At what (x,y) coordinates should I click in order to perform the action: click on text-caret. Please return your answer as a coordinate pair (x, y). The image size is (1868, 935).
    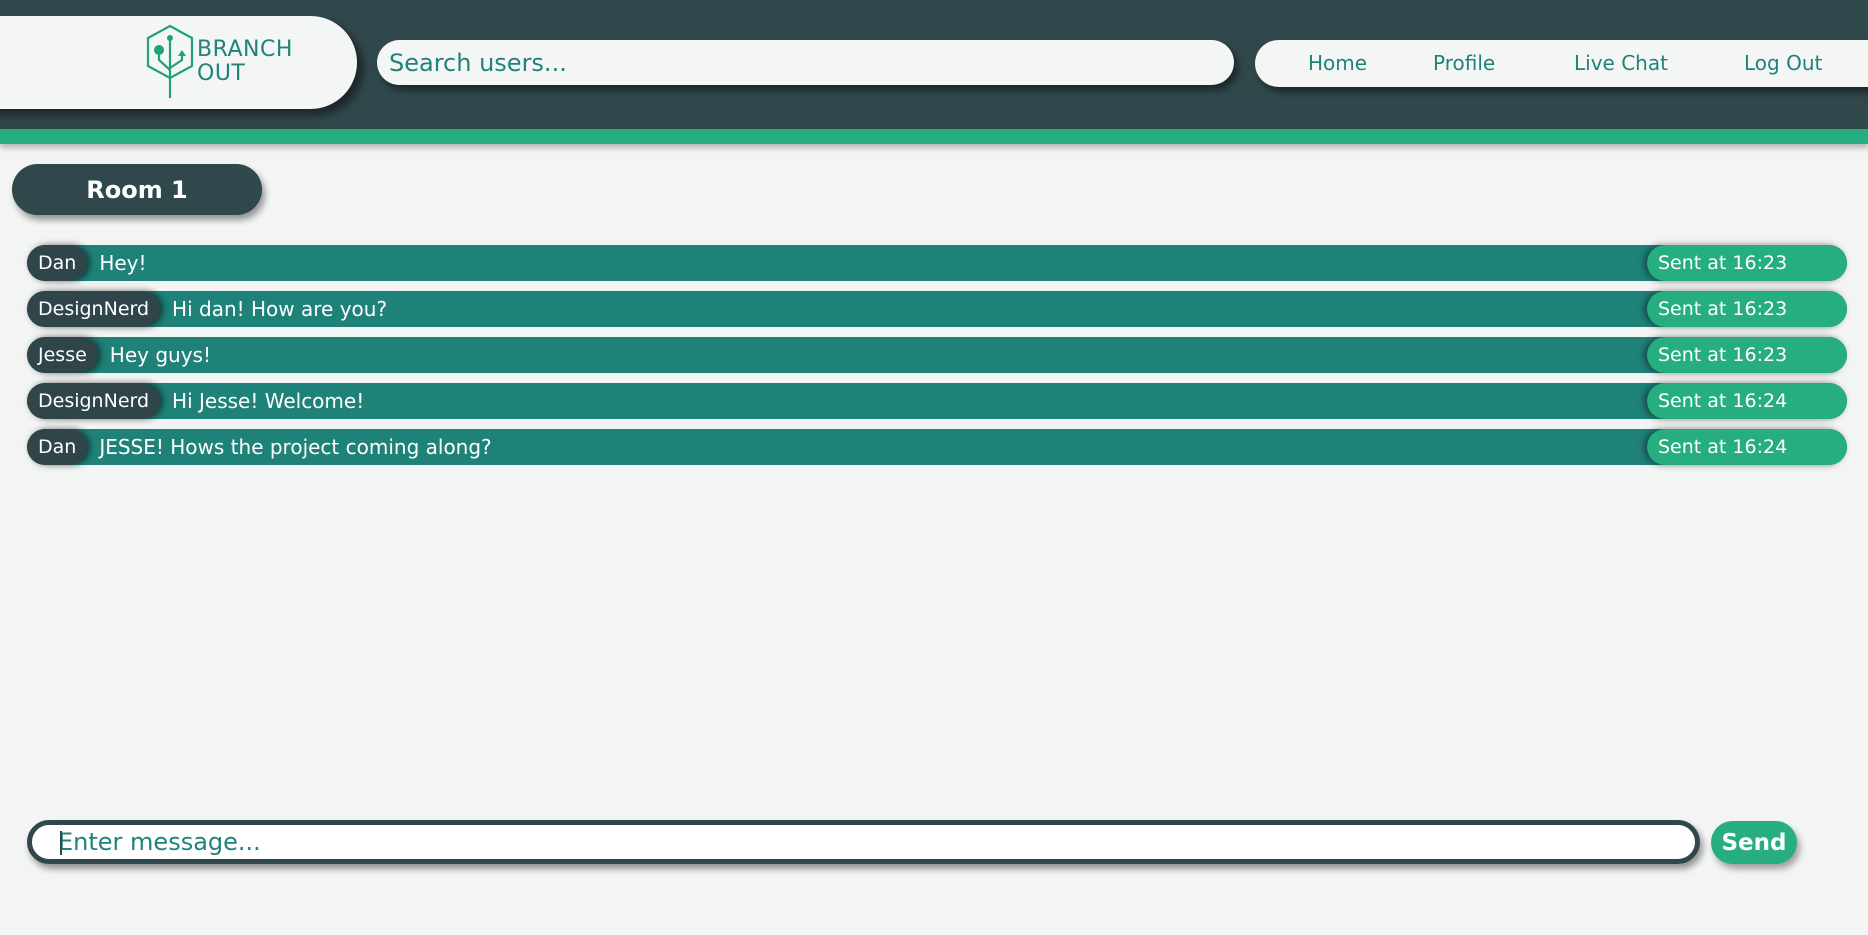
    Looking at the image, I should click on (61, 843).